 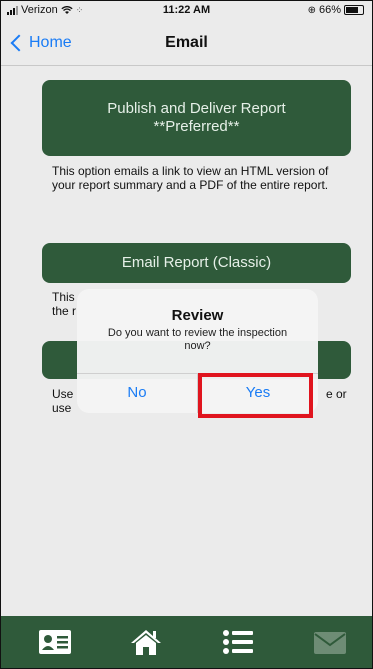 I want to click on navigation-bar: Home Email, so click(x=186, y=43).